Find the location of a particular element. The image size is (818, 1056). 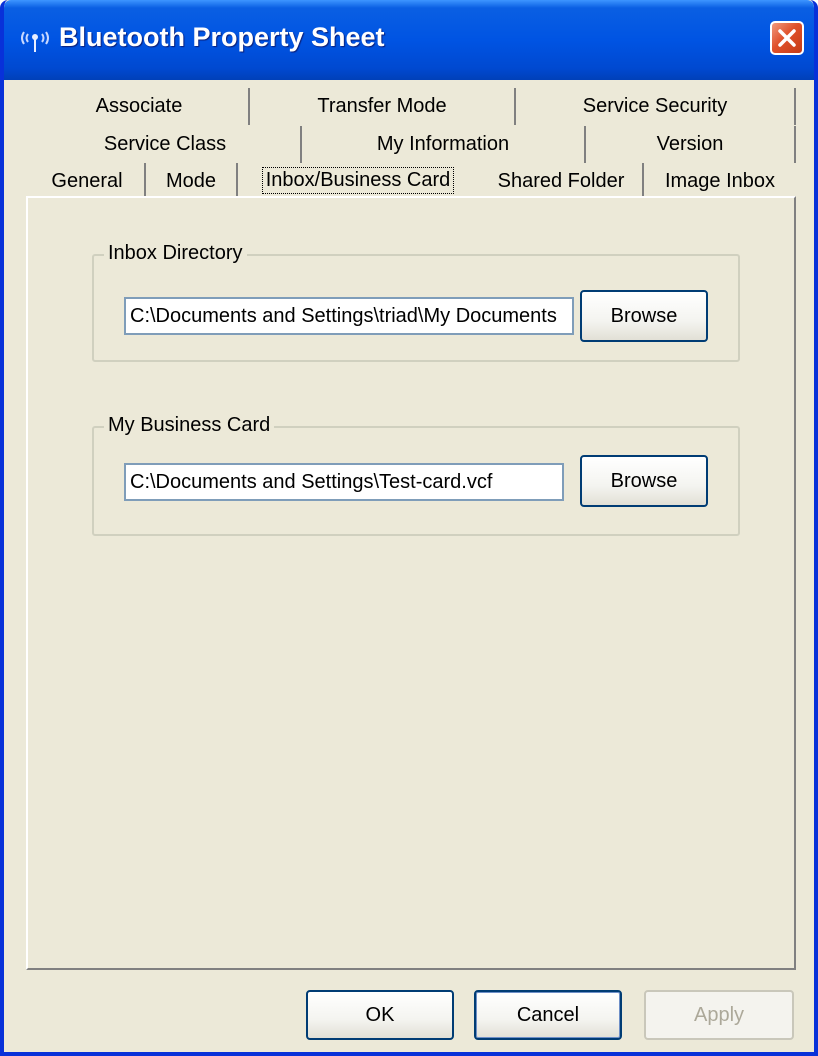

cancel-button: Cancel is located at coordinates (548, 1015).